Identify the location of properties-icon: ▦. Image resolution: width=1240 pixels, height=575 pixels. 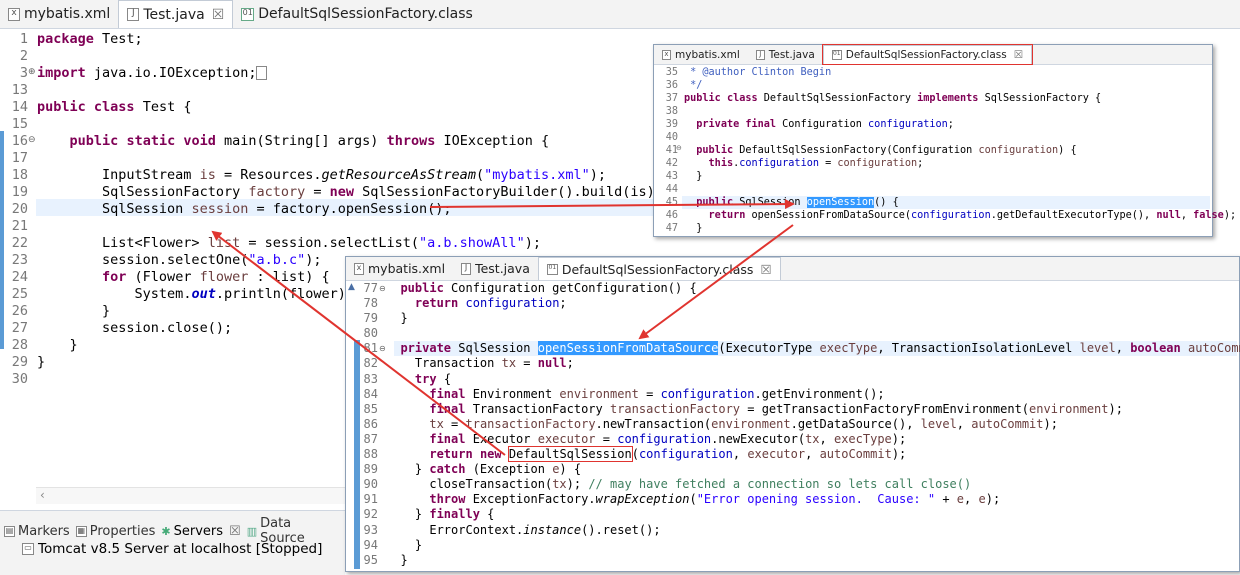
(81, 531).